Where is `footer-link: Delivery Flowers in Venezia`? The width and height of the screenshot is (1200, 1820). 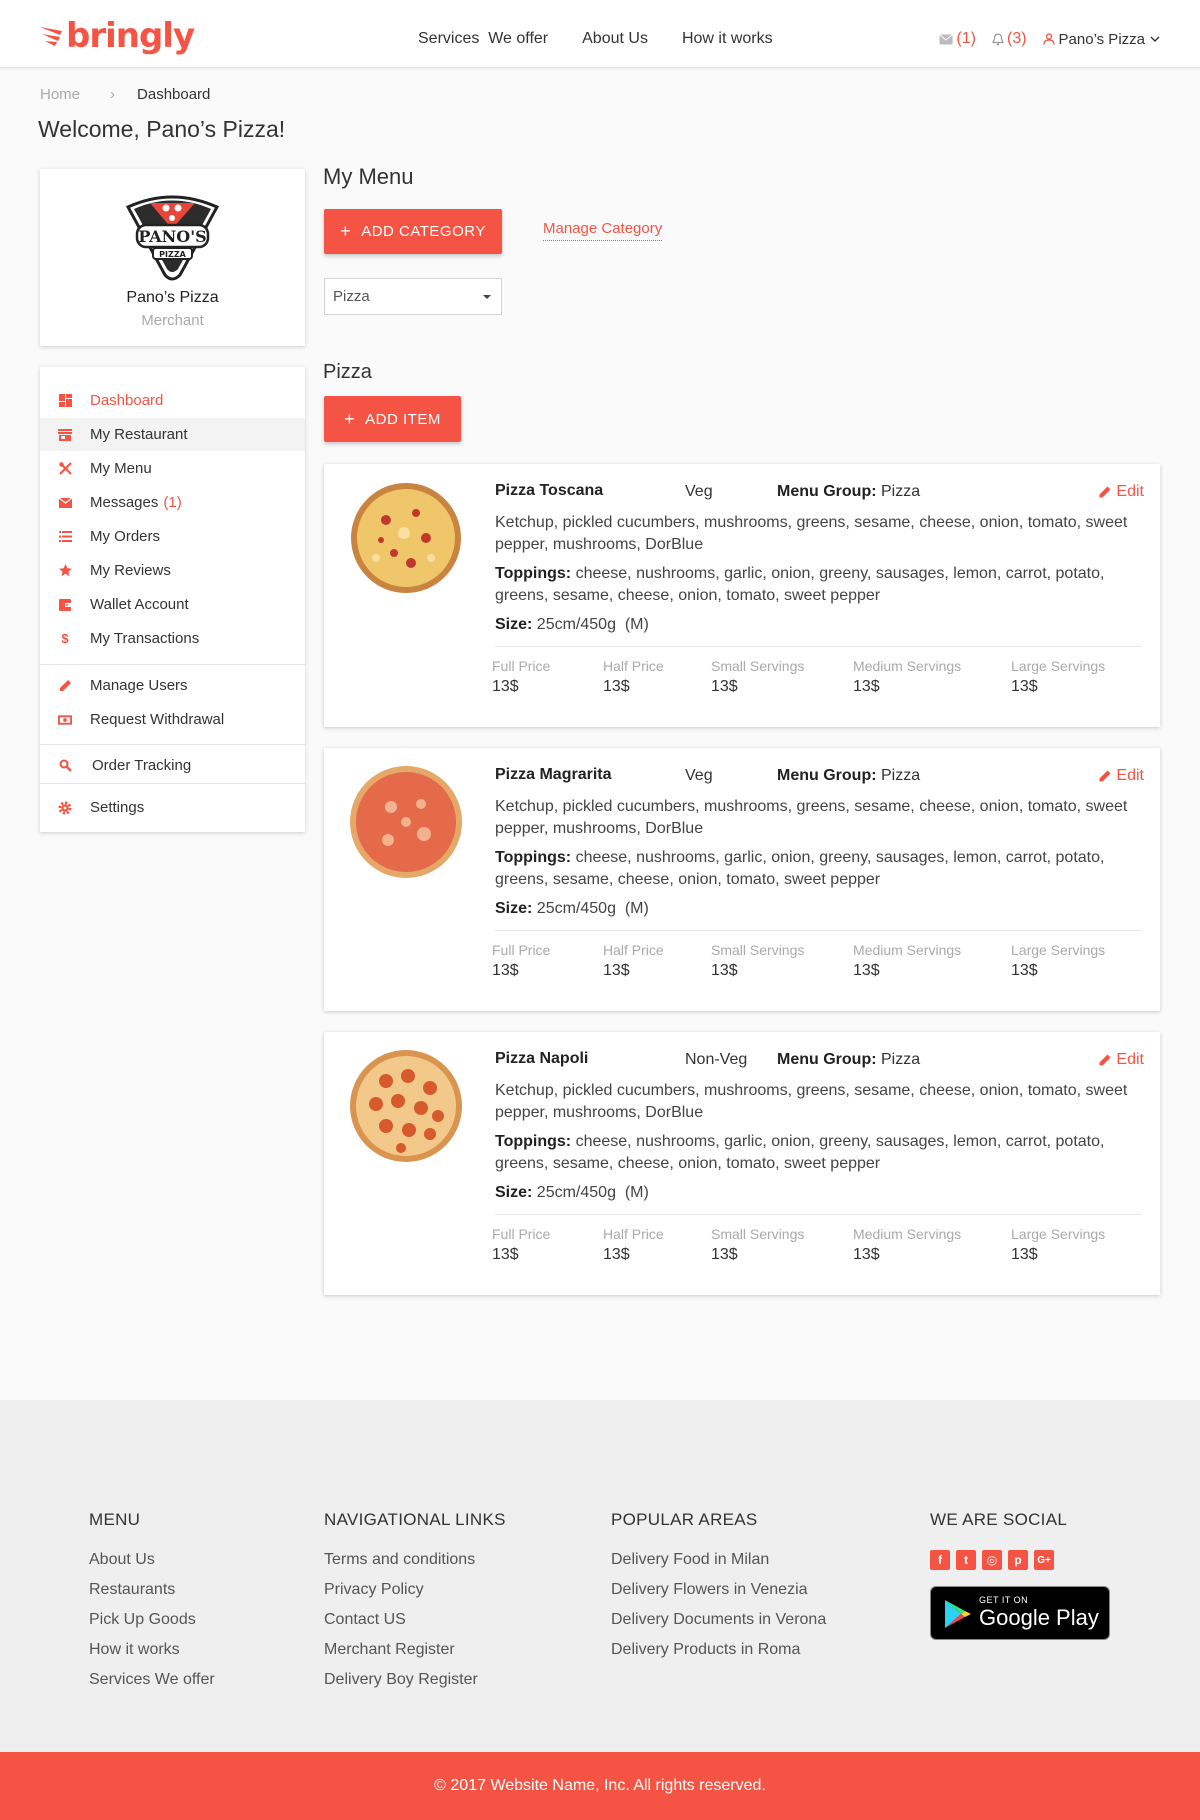
footer-link: Delivery Flowers in Venezia is located at coordinates (718, 1595).